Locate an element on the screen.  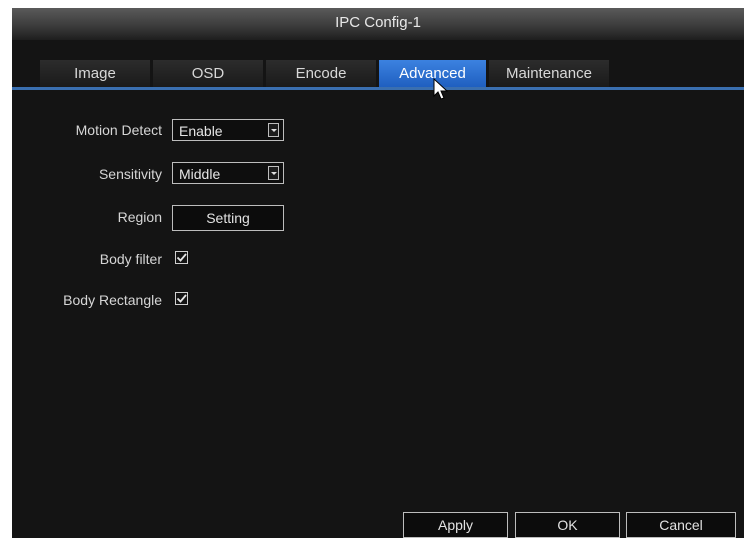
body-rectangle-checkbox is located at coordinates (181, 298).